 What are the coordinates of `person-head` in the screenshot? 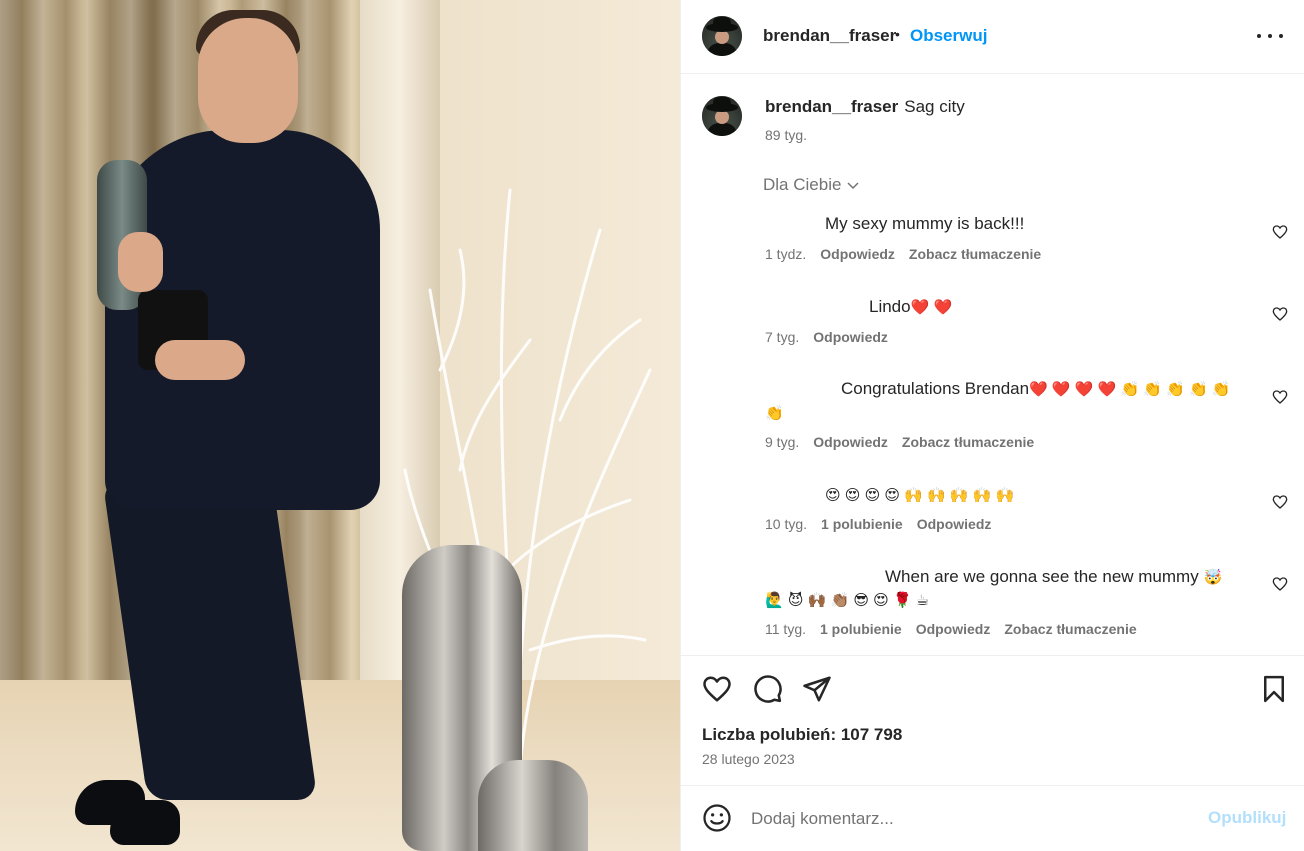 It's located at (248, 80).